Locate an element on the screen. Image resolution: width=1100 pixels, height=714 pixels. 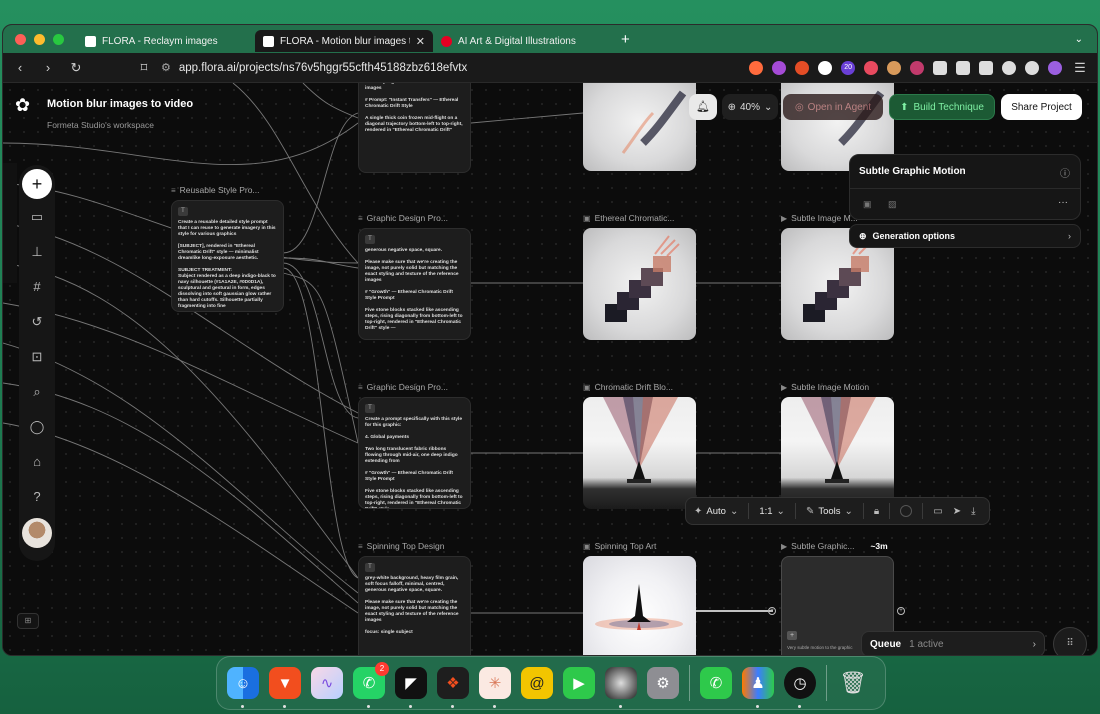
vpn-icon is located at coordinates (1032, 67).